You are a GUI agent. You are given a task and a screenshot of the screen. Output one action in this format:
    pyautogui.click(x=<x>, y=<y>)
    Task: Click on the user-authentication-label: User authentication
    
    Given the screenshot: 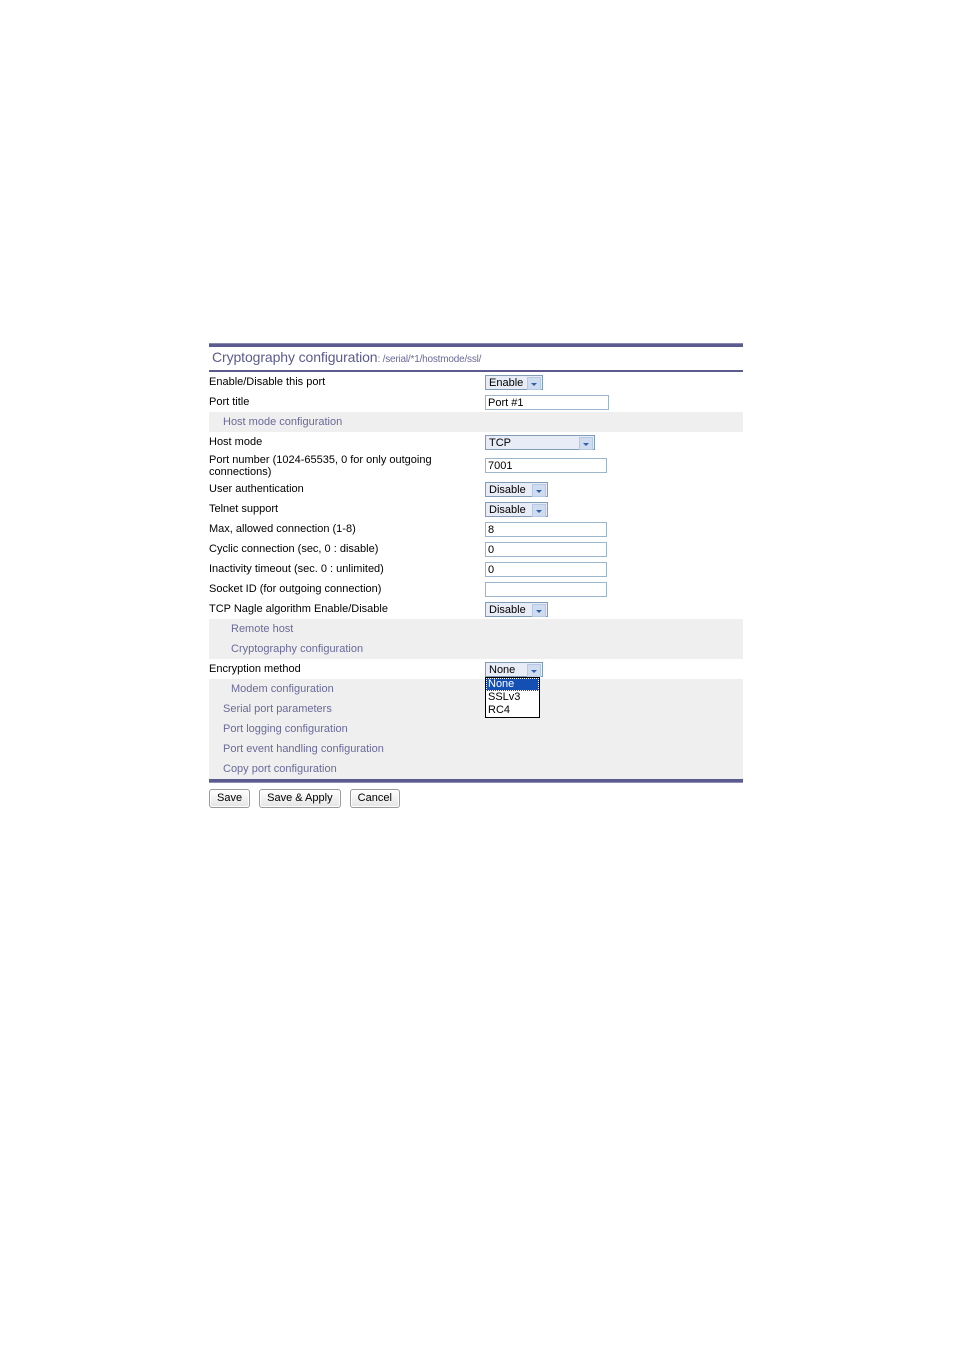 What is the action you would take?
    pyautogui.click(x=256, y=489)
    